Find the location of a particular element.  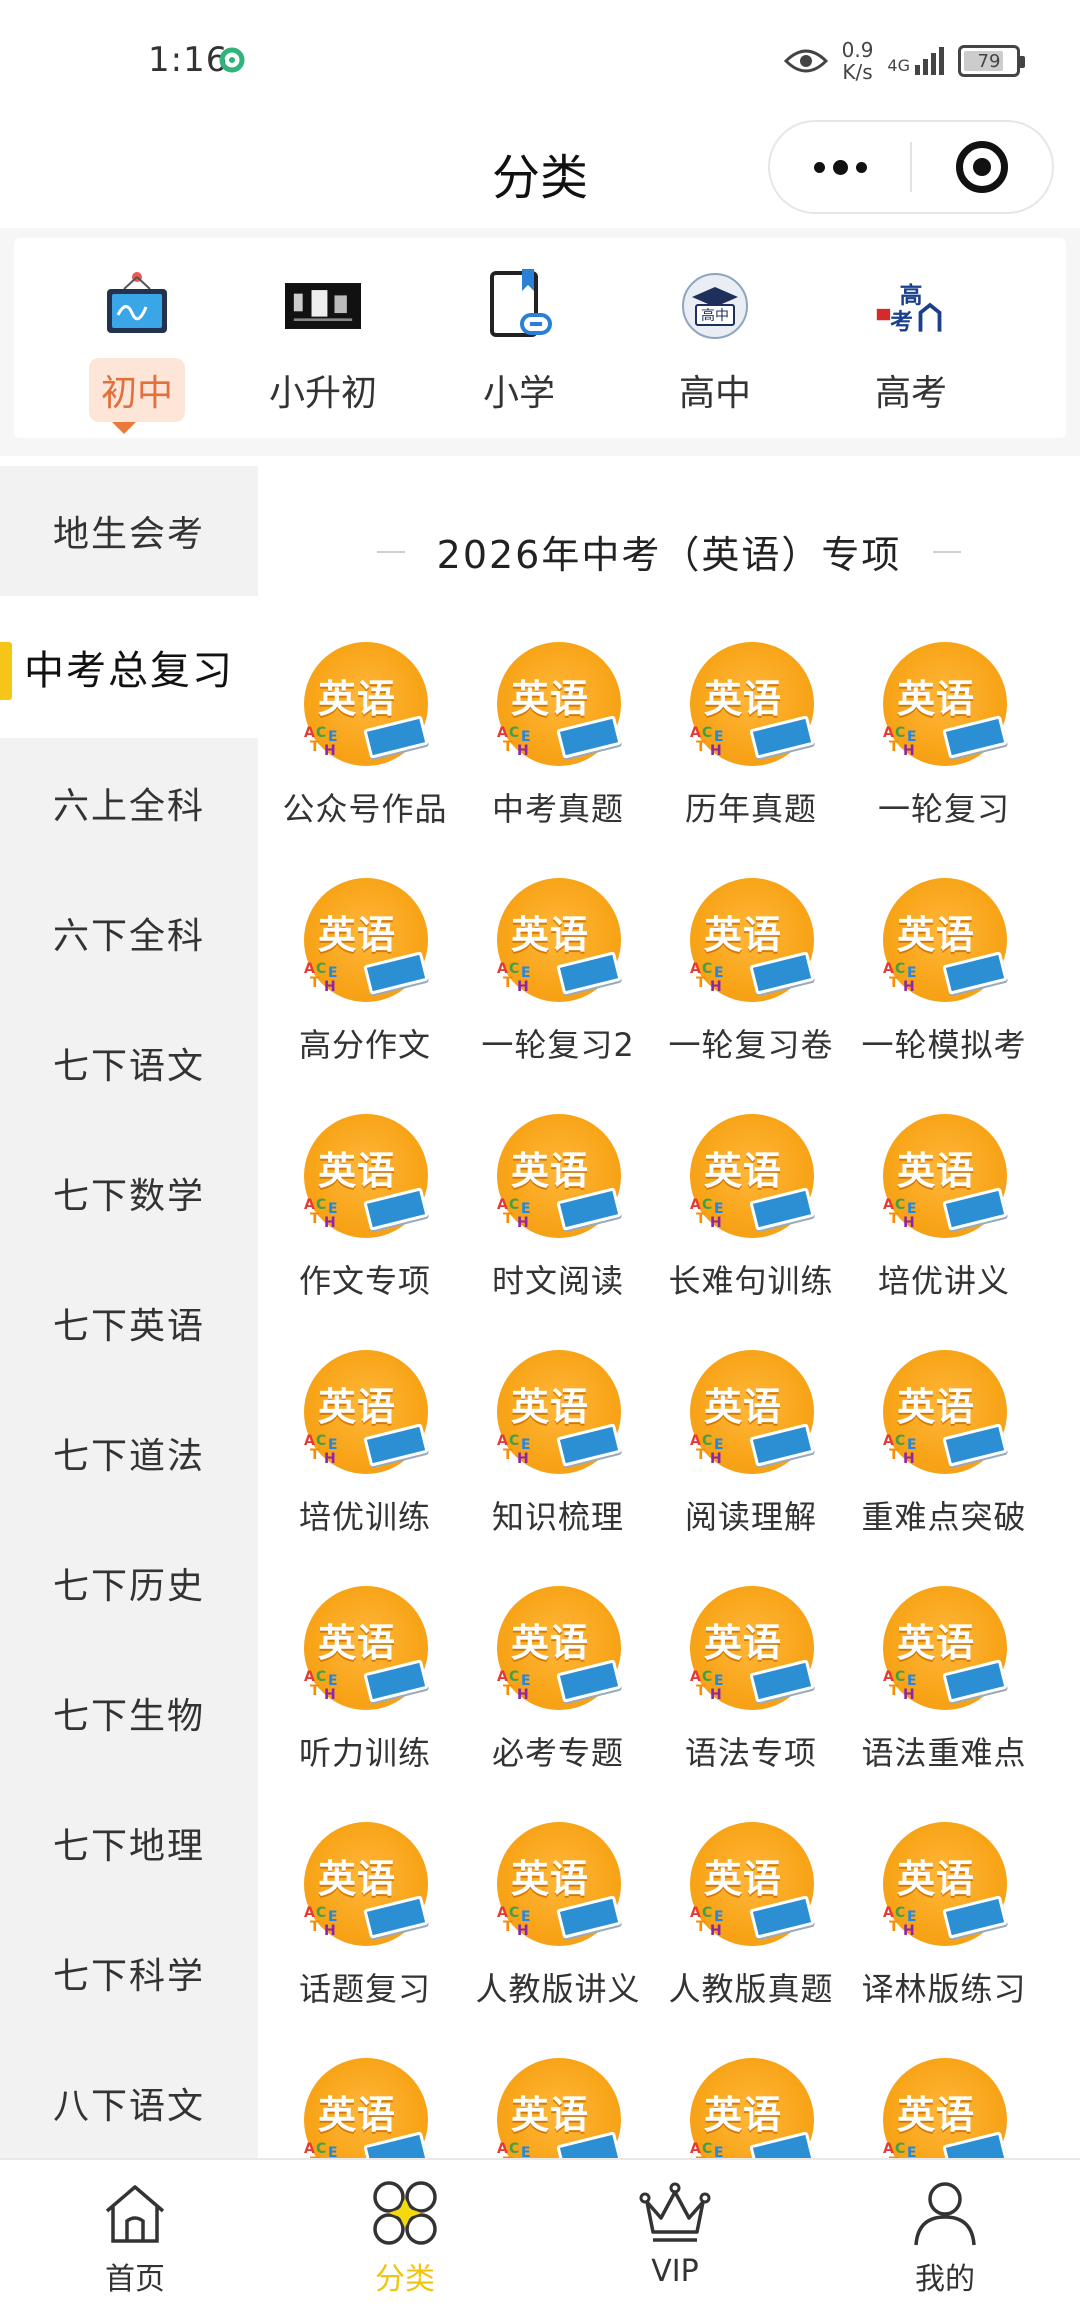

subject-card: 英语 A C E T H 公众号作品 is located at coordinates (365, 735).